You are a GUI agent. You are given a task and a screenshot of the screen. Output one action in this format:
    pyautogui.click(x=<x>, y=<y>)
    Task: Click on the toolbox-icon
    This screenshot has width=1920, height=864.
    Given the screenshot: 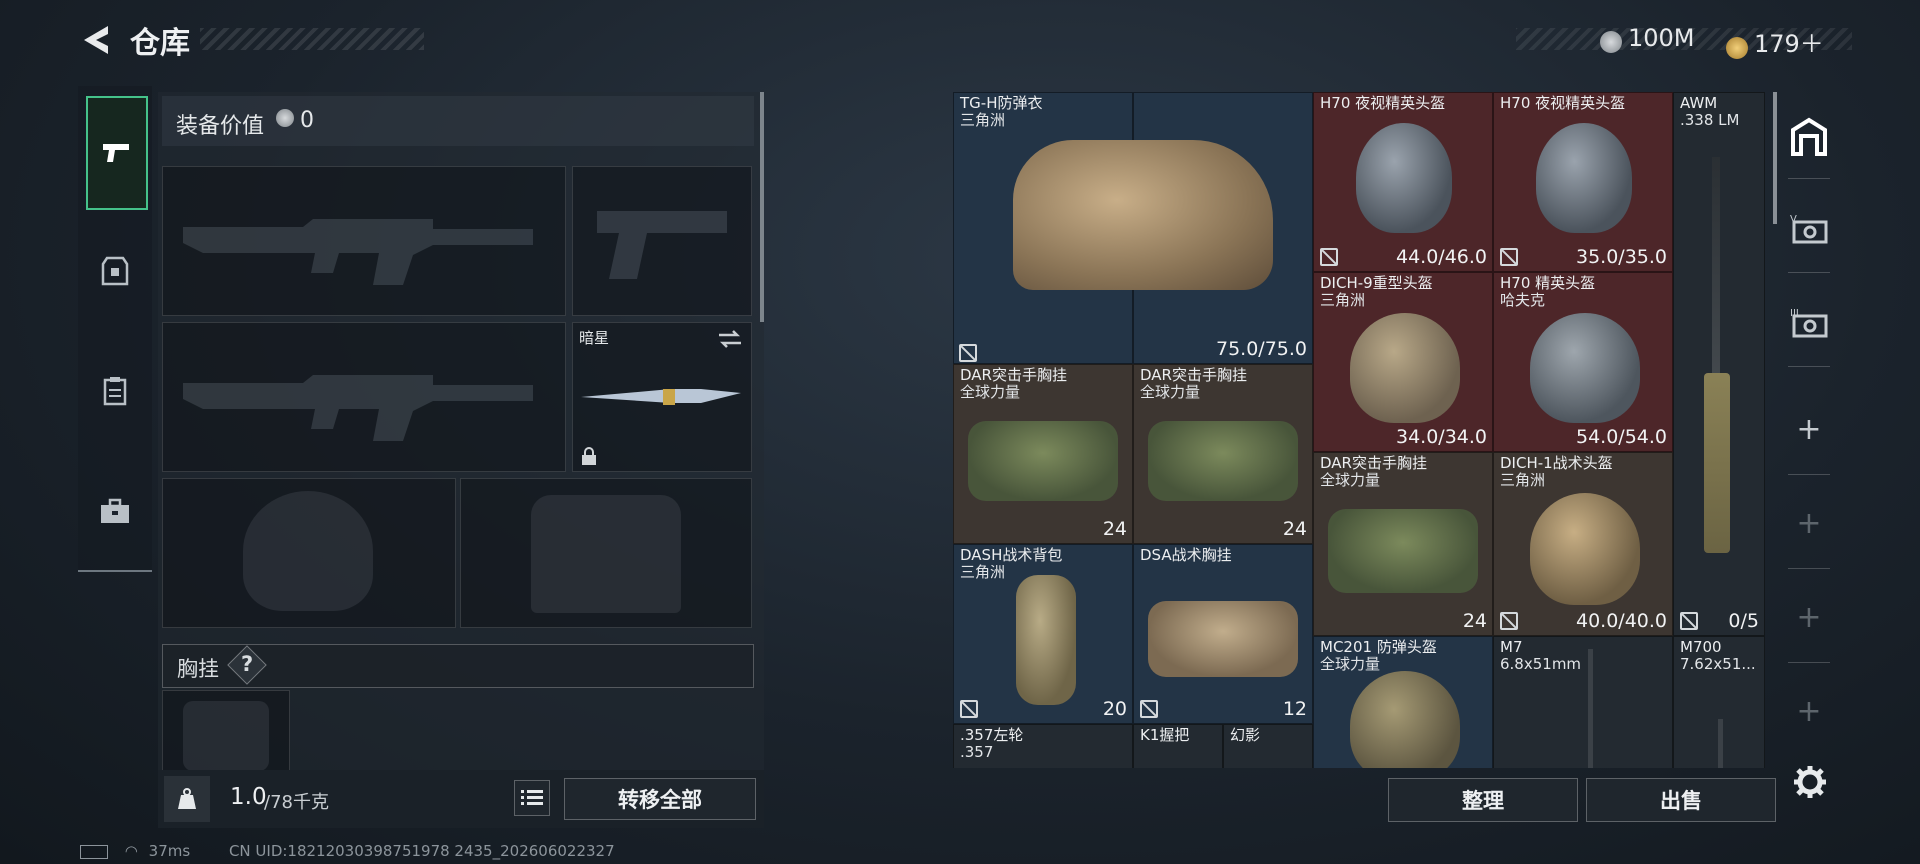 What is the action you would take?
    pyautogui.click(x=115, y=510)
    